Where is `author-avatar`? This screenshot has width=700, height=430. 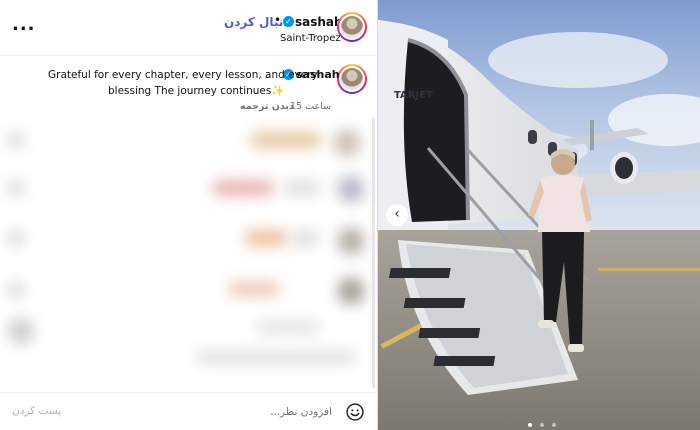 author-avatar is located at coordinates (352, 27).